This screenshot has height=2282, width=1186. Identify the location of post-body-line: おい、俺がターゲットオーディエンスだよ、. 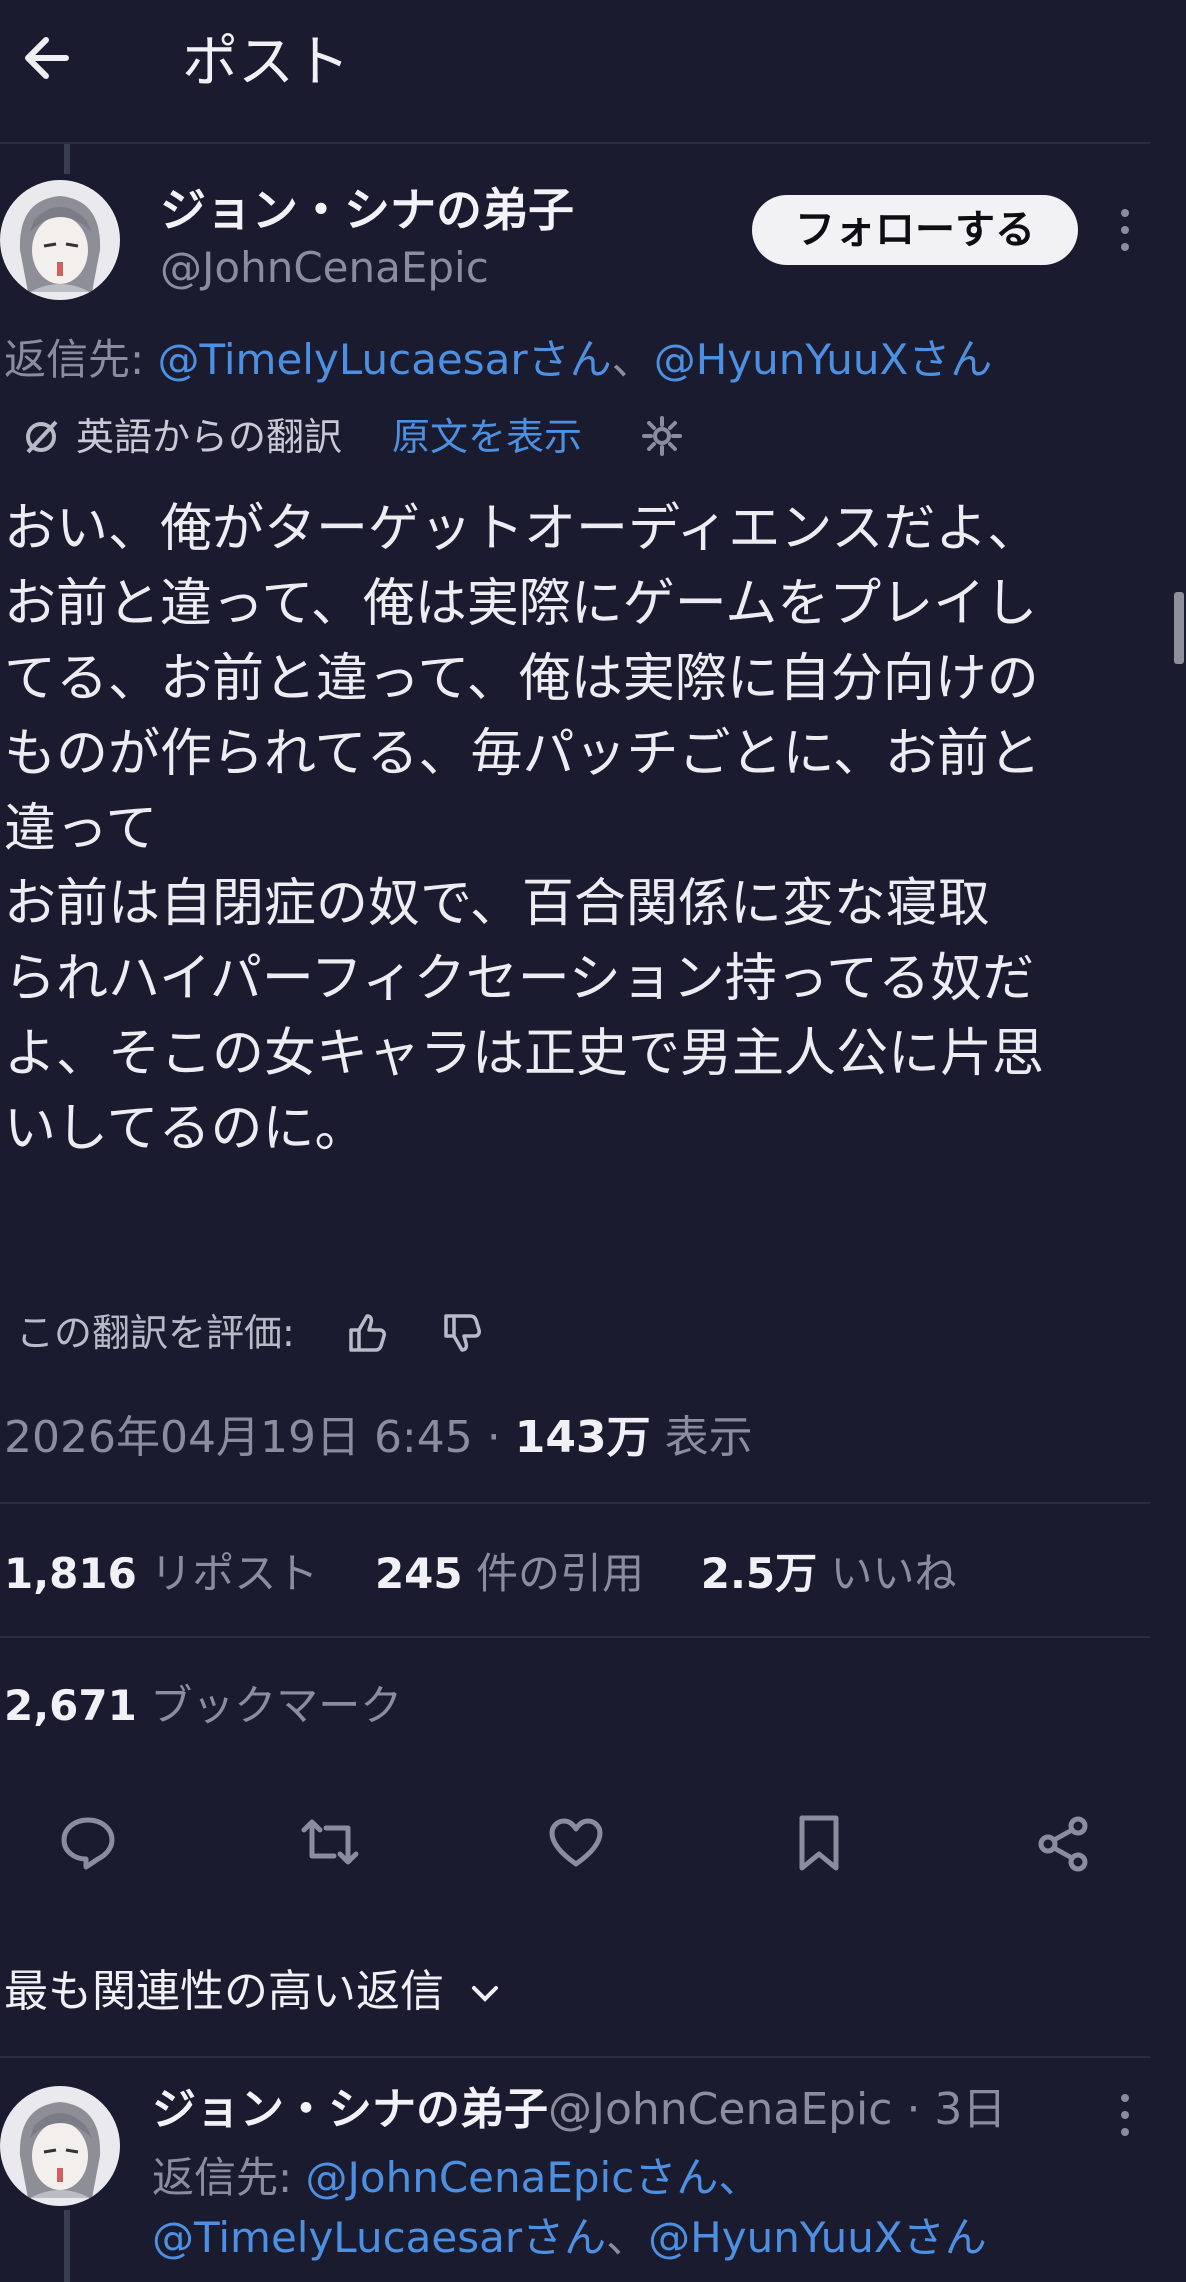
(522, 529).